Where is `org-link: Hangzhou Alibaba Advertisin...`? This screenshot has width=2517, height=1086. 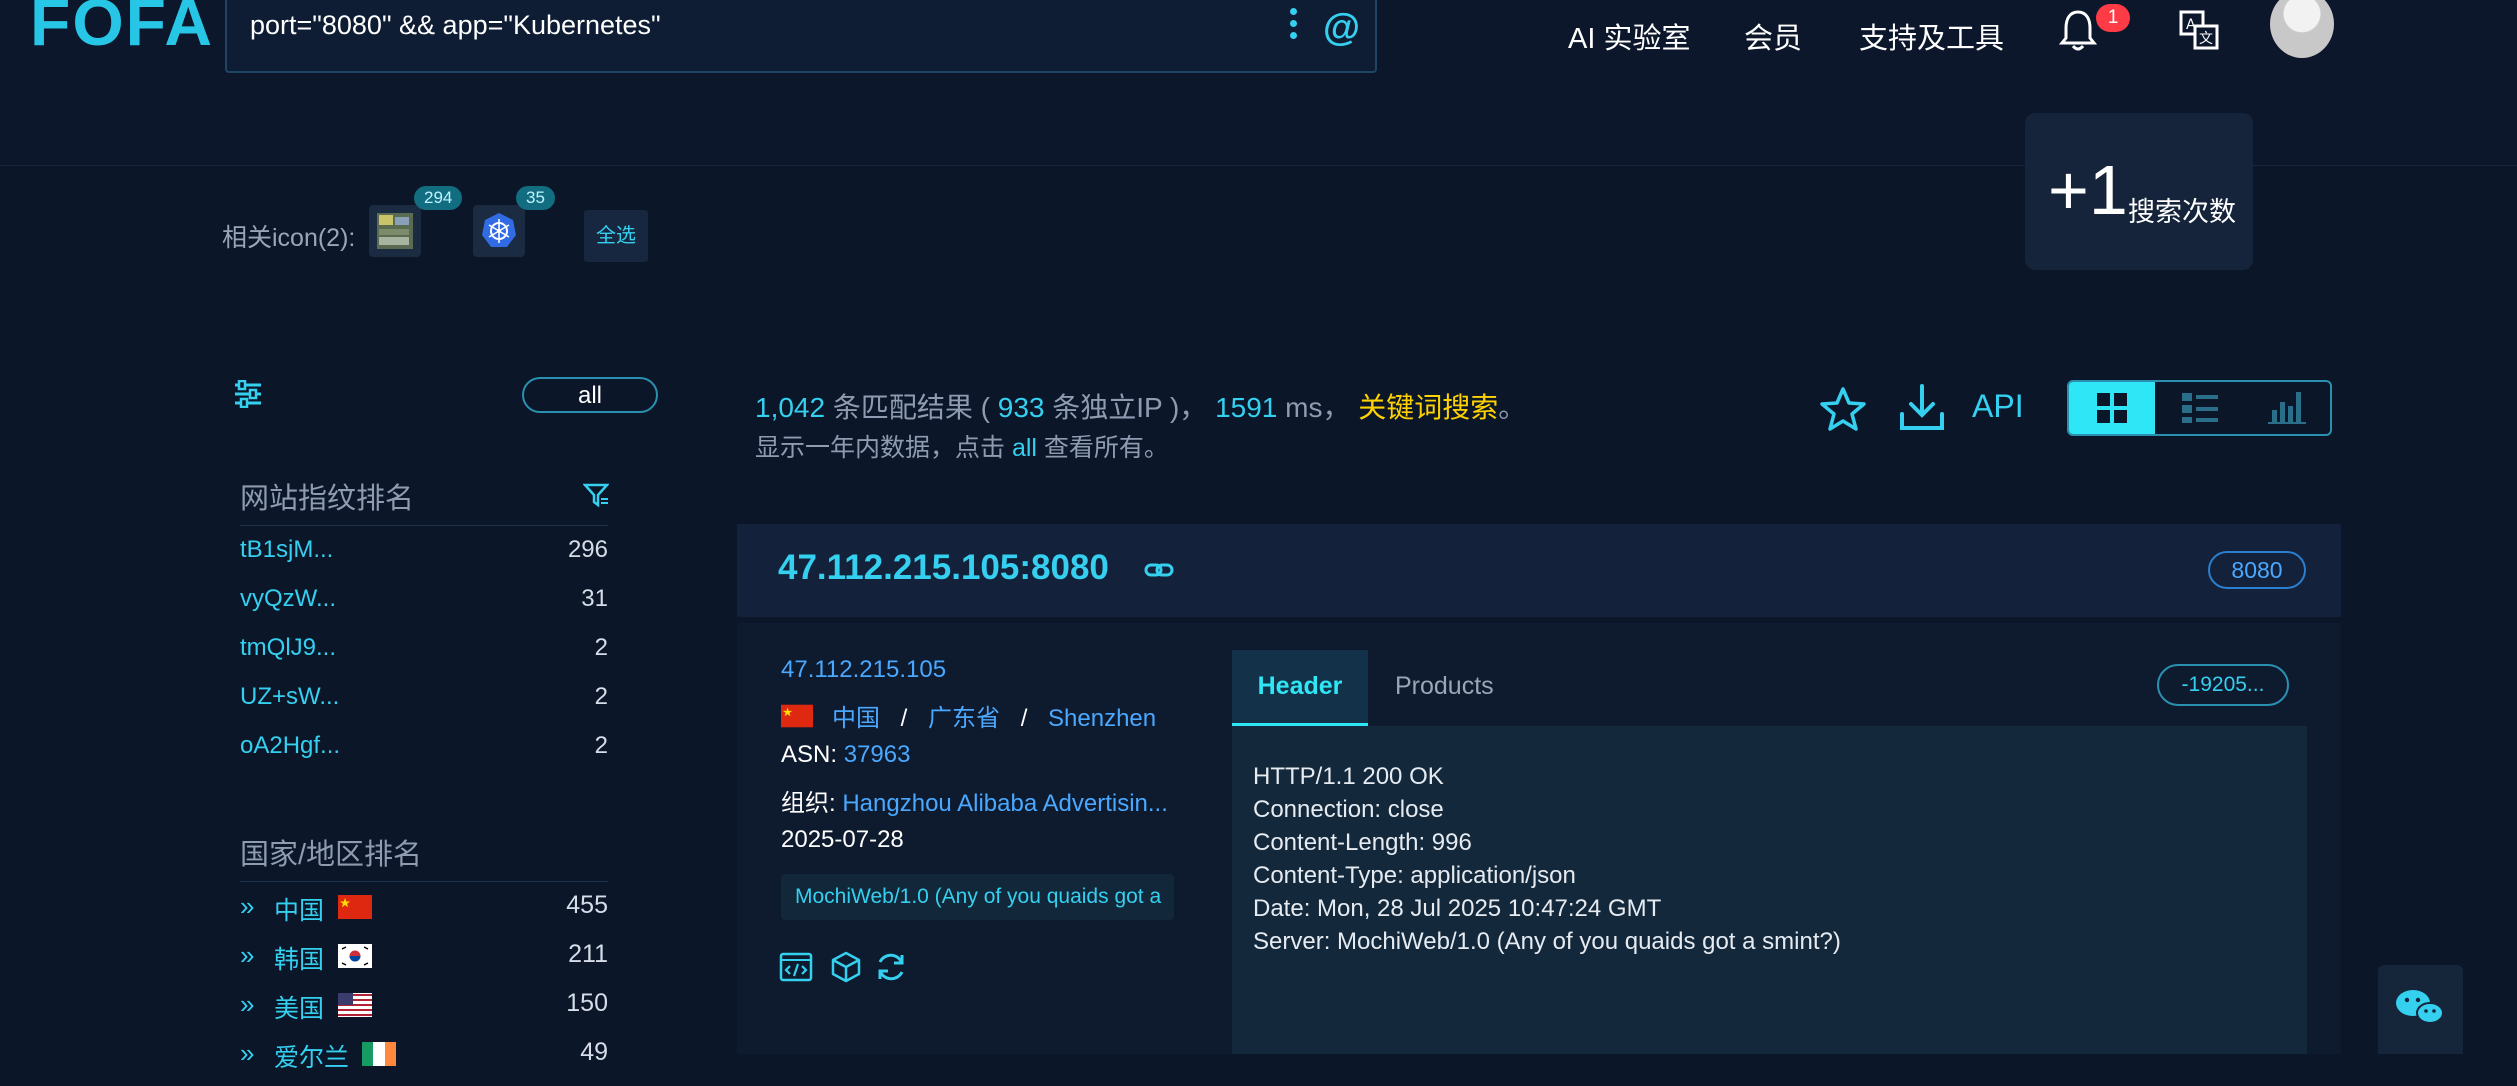
org-link: Hangzhou Alibaba Advertisin... is located at coordinates (1005, 803).